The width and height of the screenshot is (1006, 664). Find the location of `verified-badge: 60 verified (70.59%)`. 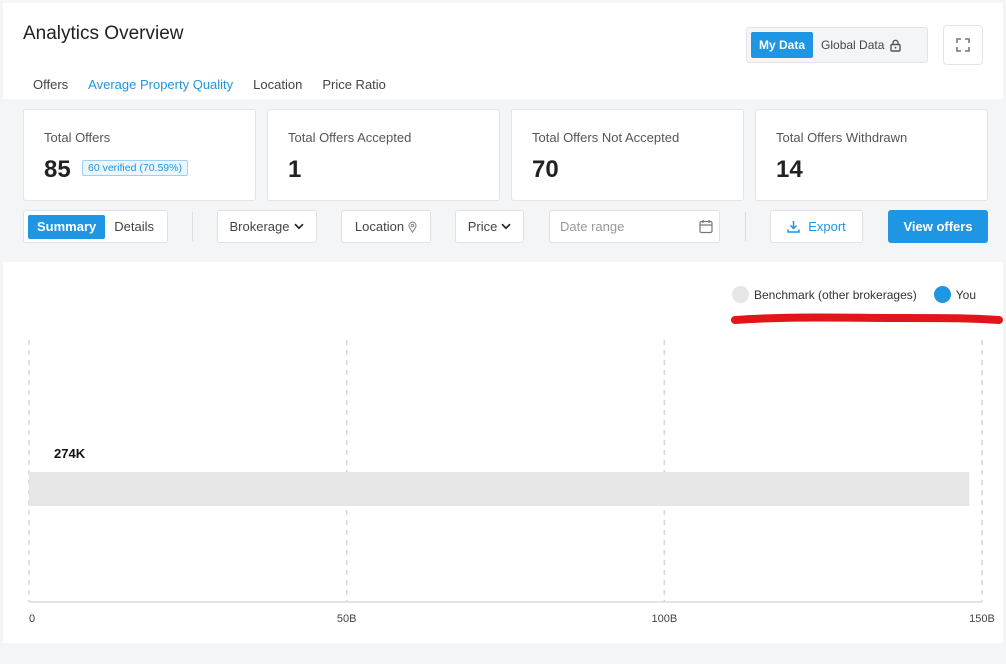

verified-badge: 60 verified (70.59%) is located at coordinates (135, 168).